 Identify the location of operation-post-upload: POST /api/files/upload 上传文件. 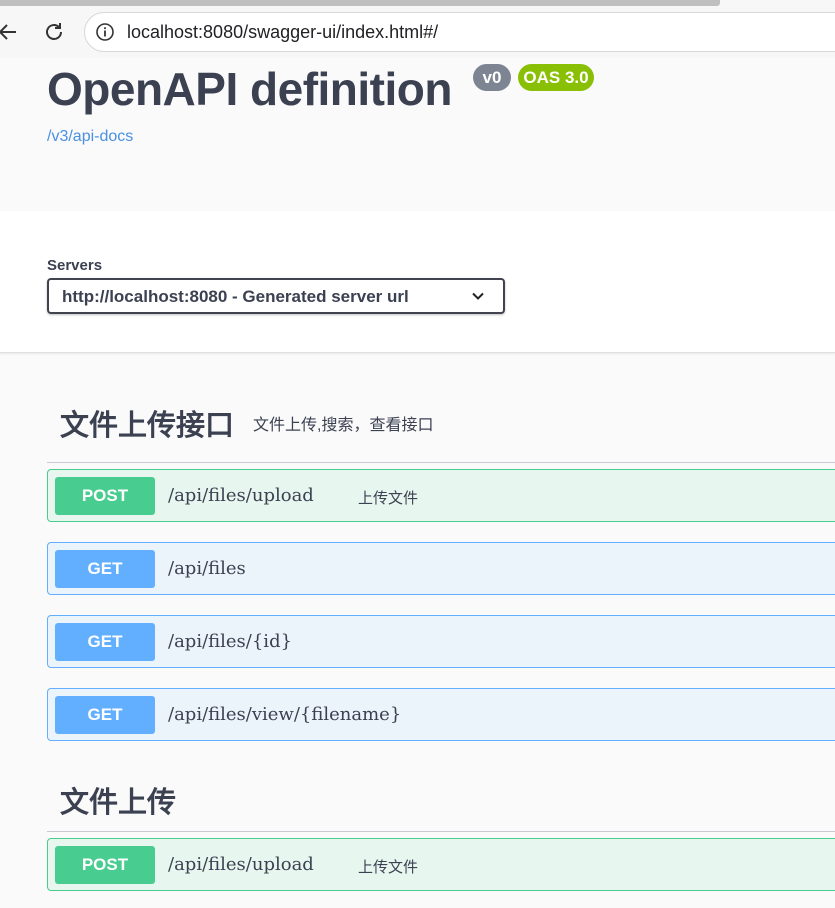
(441, 495).